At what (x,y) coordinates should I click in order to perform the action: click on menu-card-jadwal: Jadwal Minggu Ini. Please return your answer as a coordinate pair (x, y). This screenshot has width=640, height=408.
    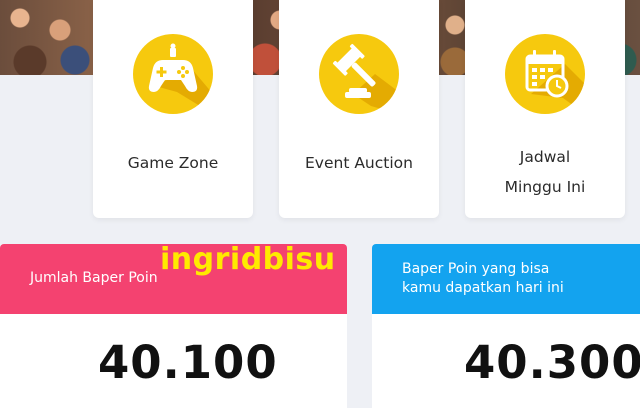
    Looking at the image, I should click on (545, 109).